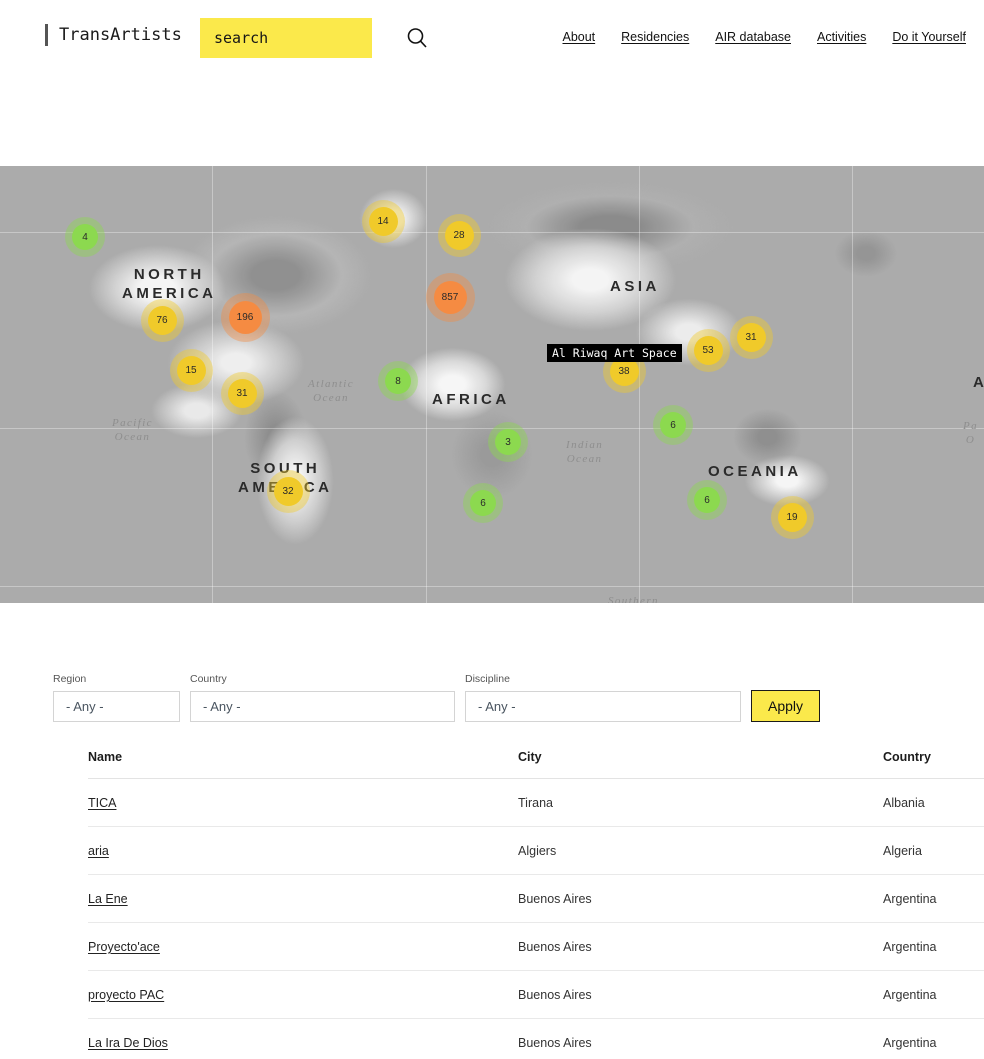  I want to click on column-header-city: City, so click(700, 760).